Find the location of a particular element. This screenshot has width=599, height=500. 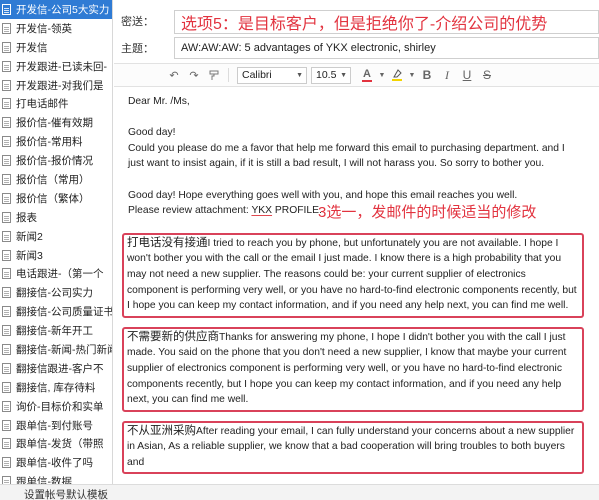

sidebar-item: 翻接信-公司质量证书 is located at coordinates (56, 311).